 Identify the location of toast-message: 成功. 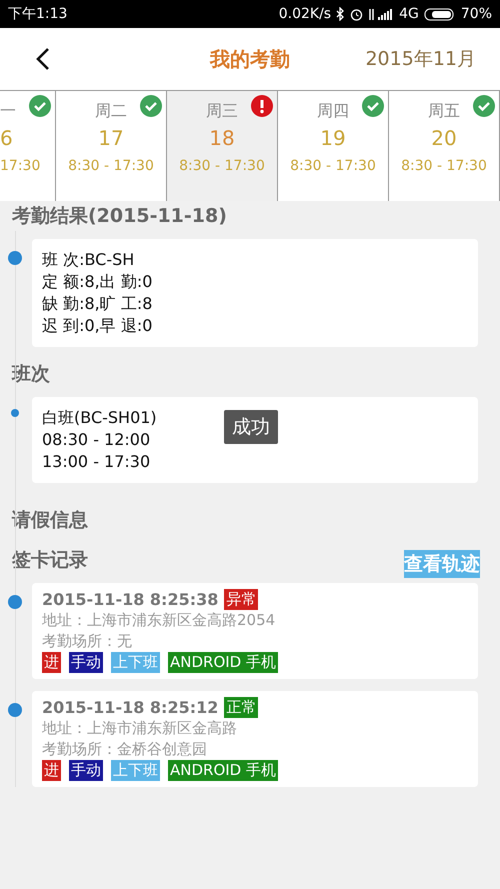
(251, 427).